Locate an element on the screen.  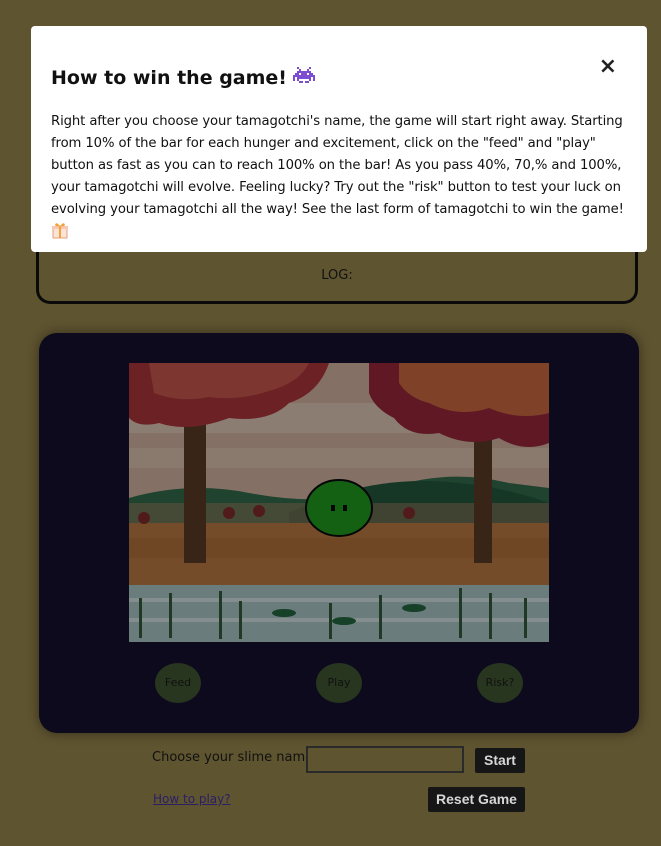
gift-icon is located at coordinates (60, 234).